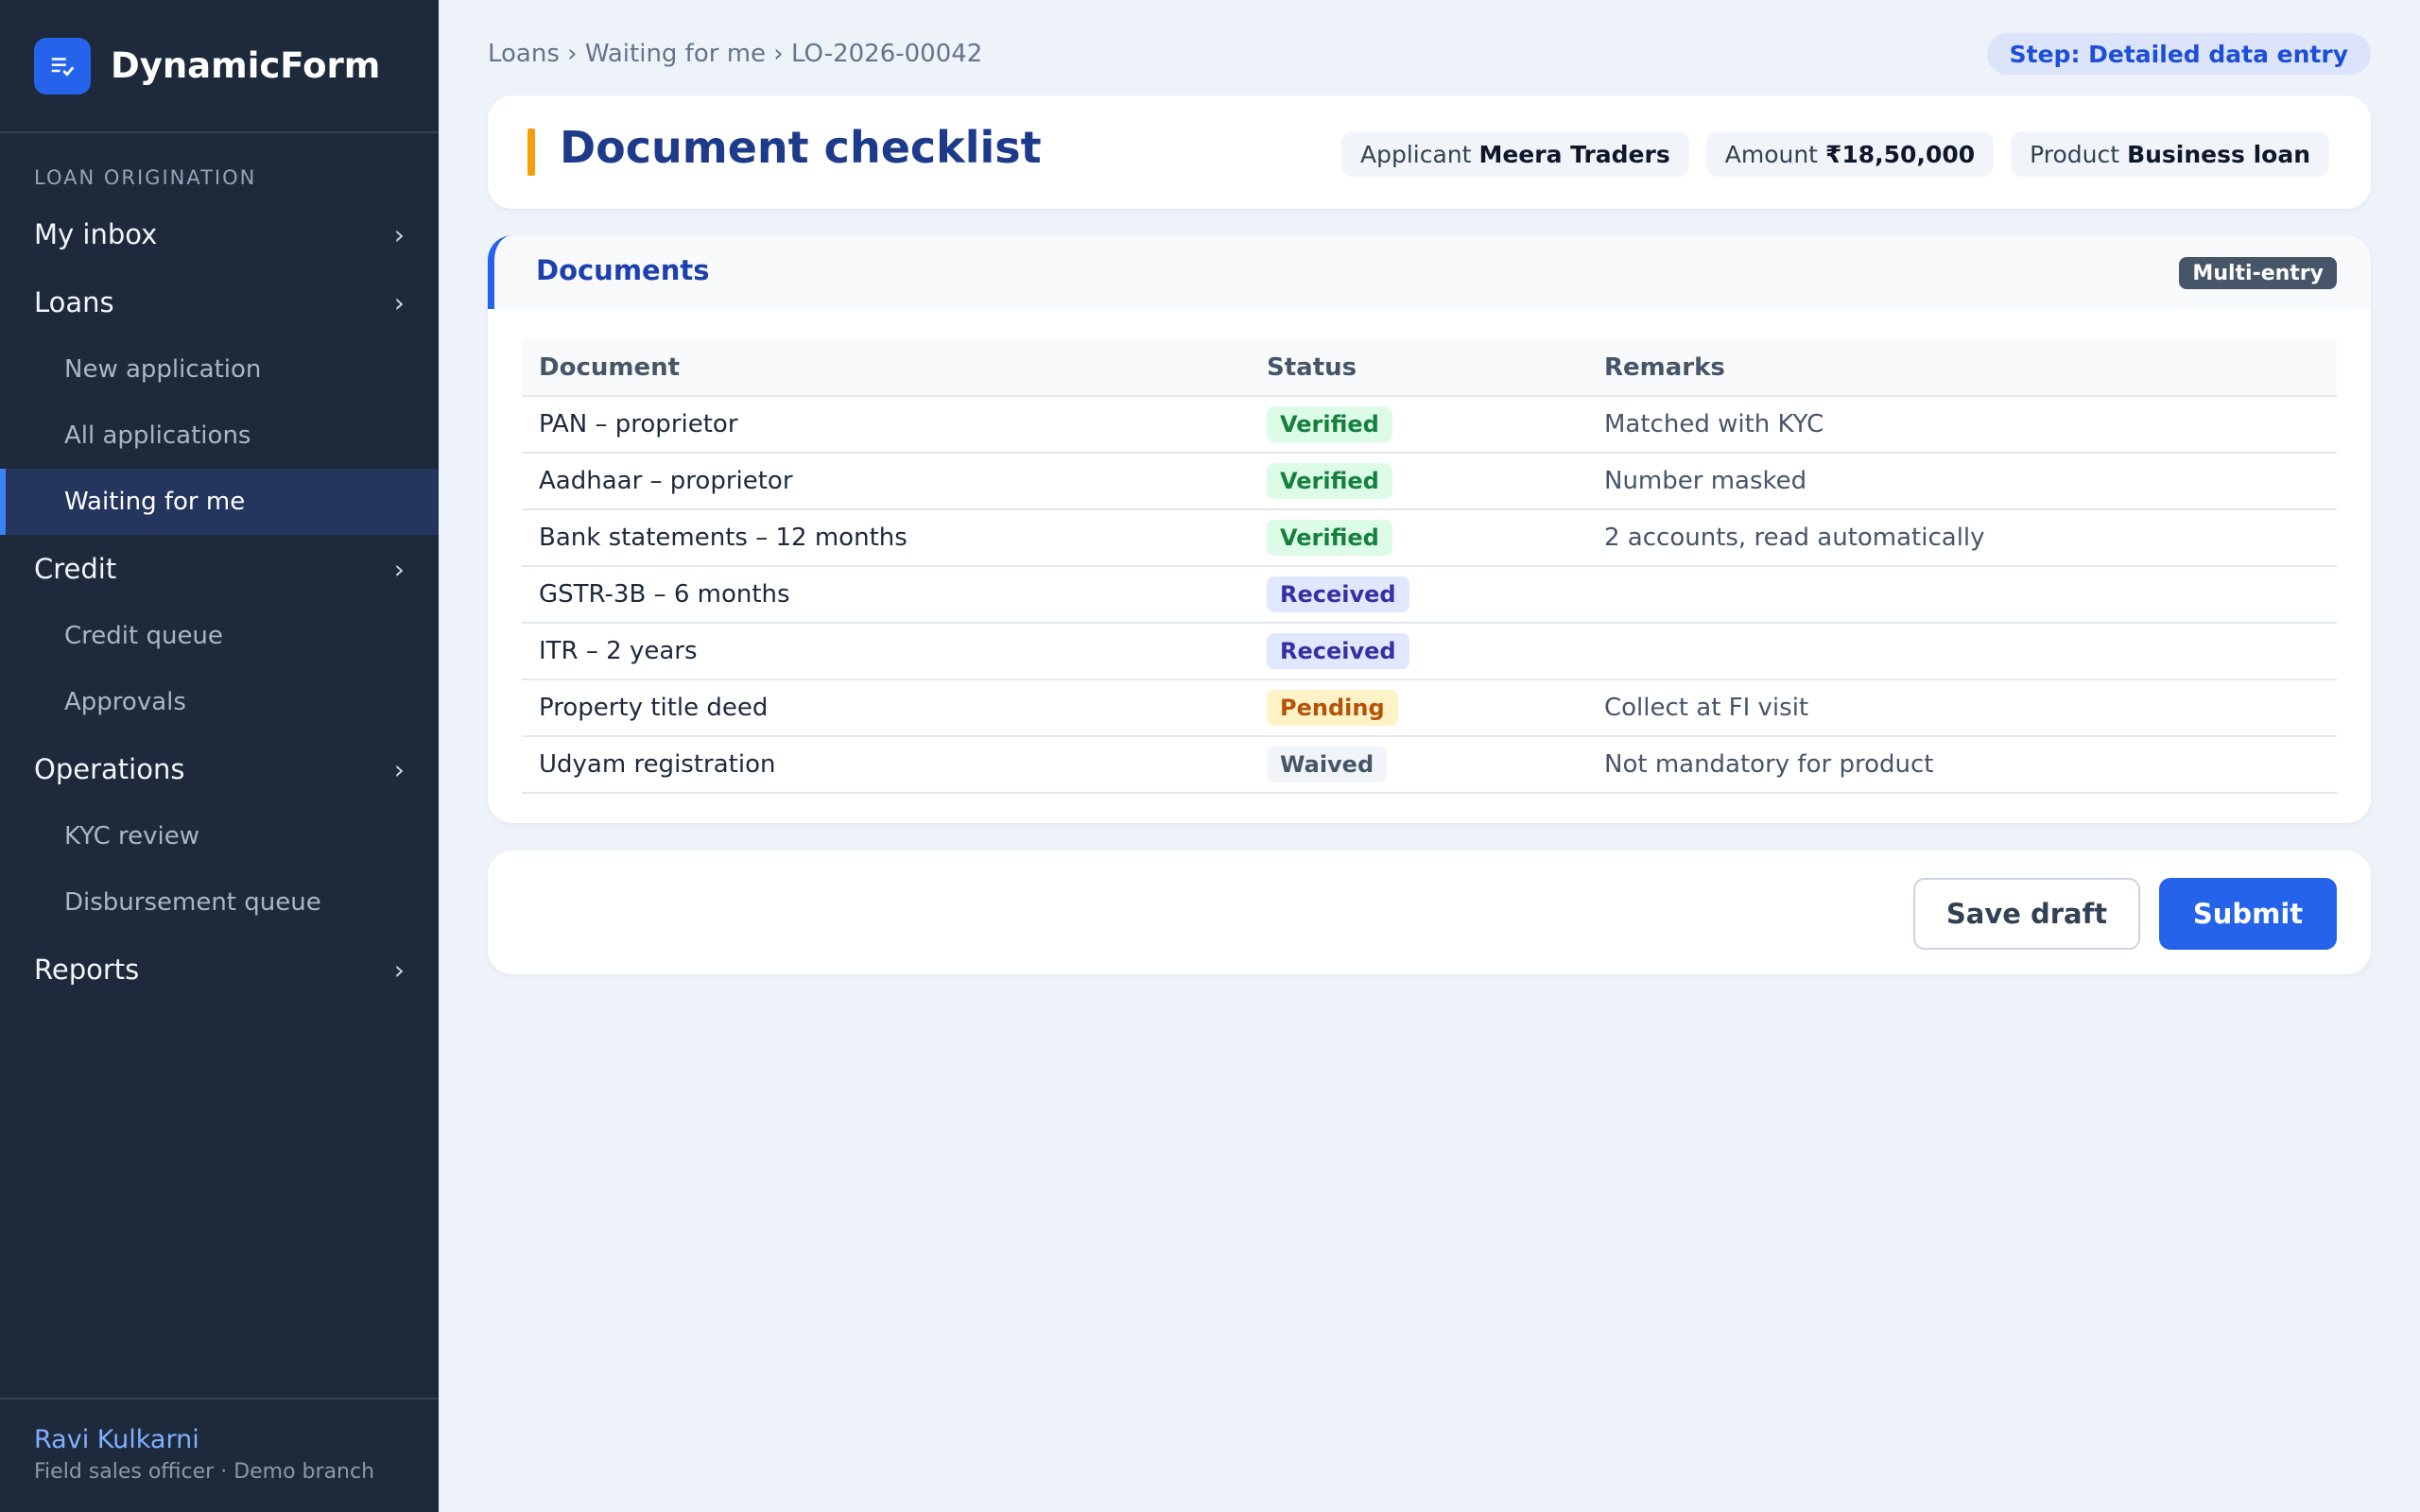  I want to click on chip-value: ₹18,50,000, so click(1900, 154).